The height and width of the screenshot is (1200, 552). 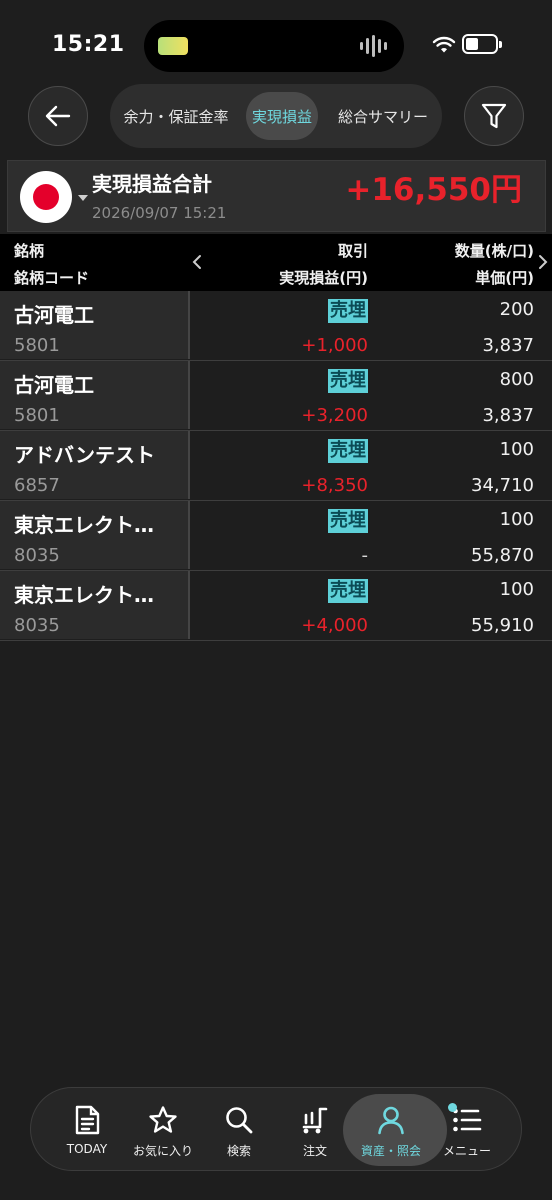 What do you see at coordinates (374, 46) in the screenshot?
I see `audio-wave-icon` at bounding box center [374, 46].